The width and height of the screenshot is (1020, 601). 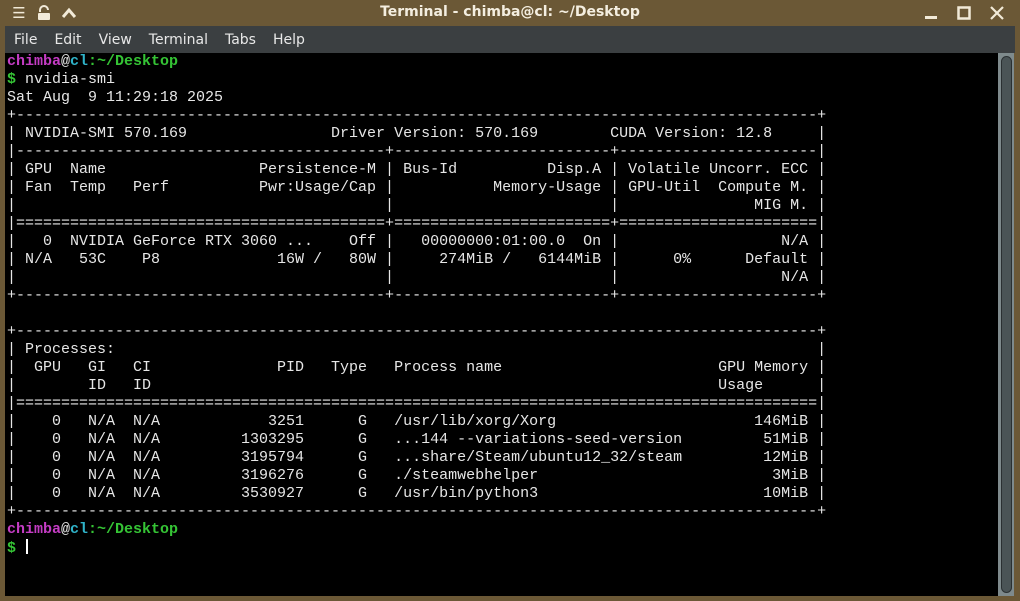 I want to click on output-line: | Processes: |, so click(x=417, y=349).